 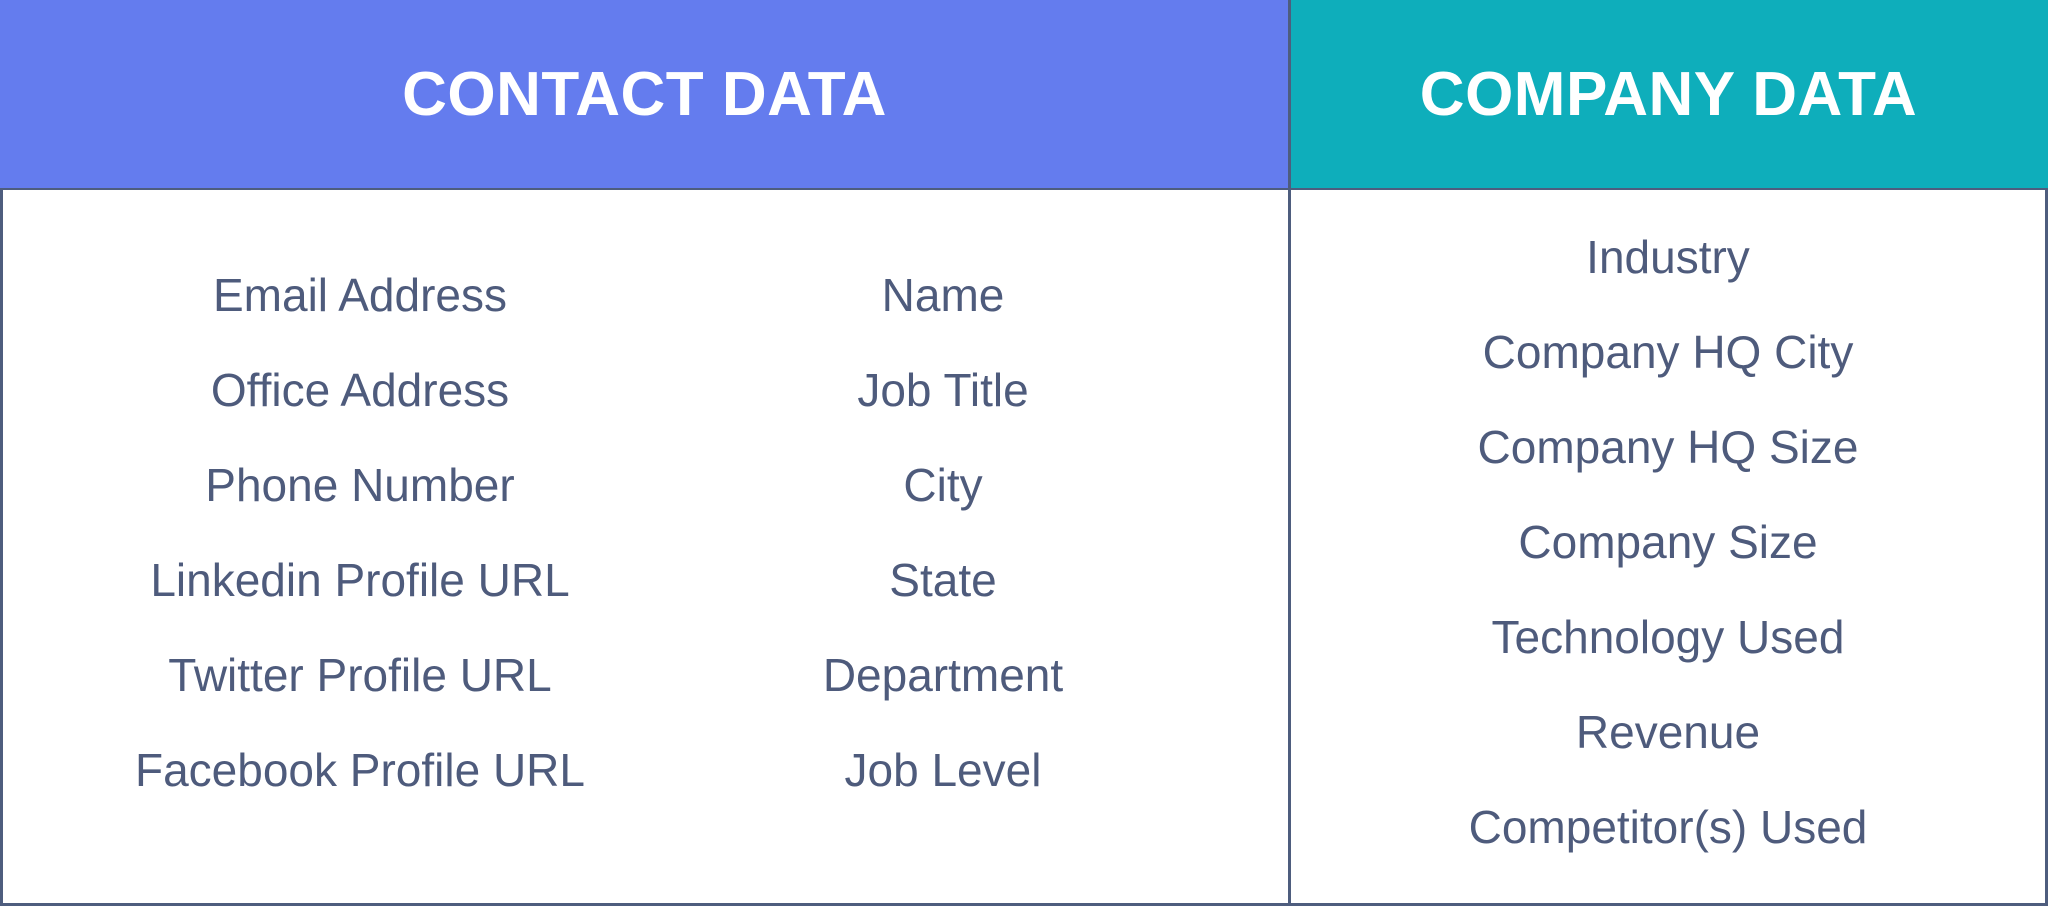 What do you see at coordinates (943, 675) in the screenshot?
I see `contact-field: Department` at bounding box center [943, 675].